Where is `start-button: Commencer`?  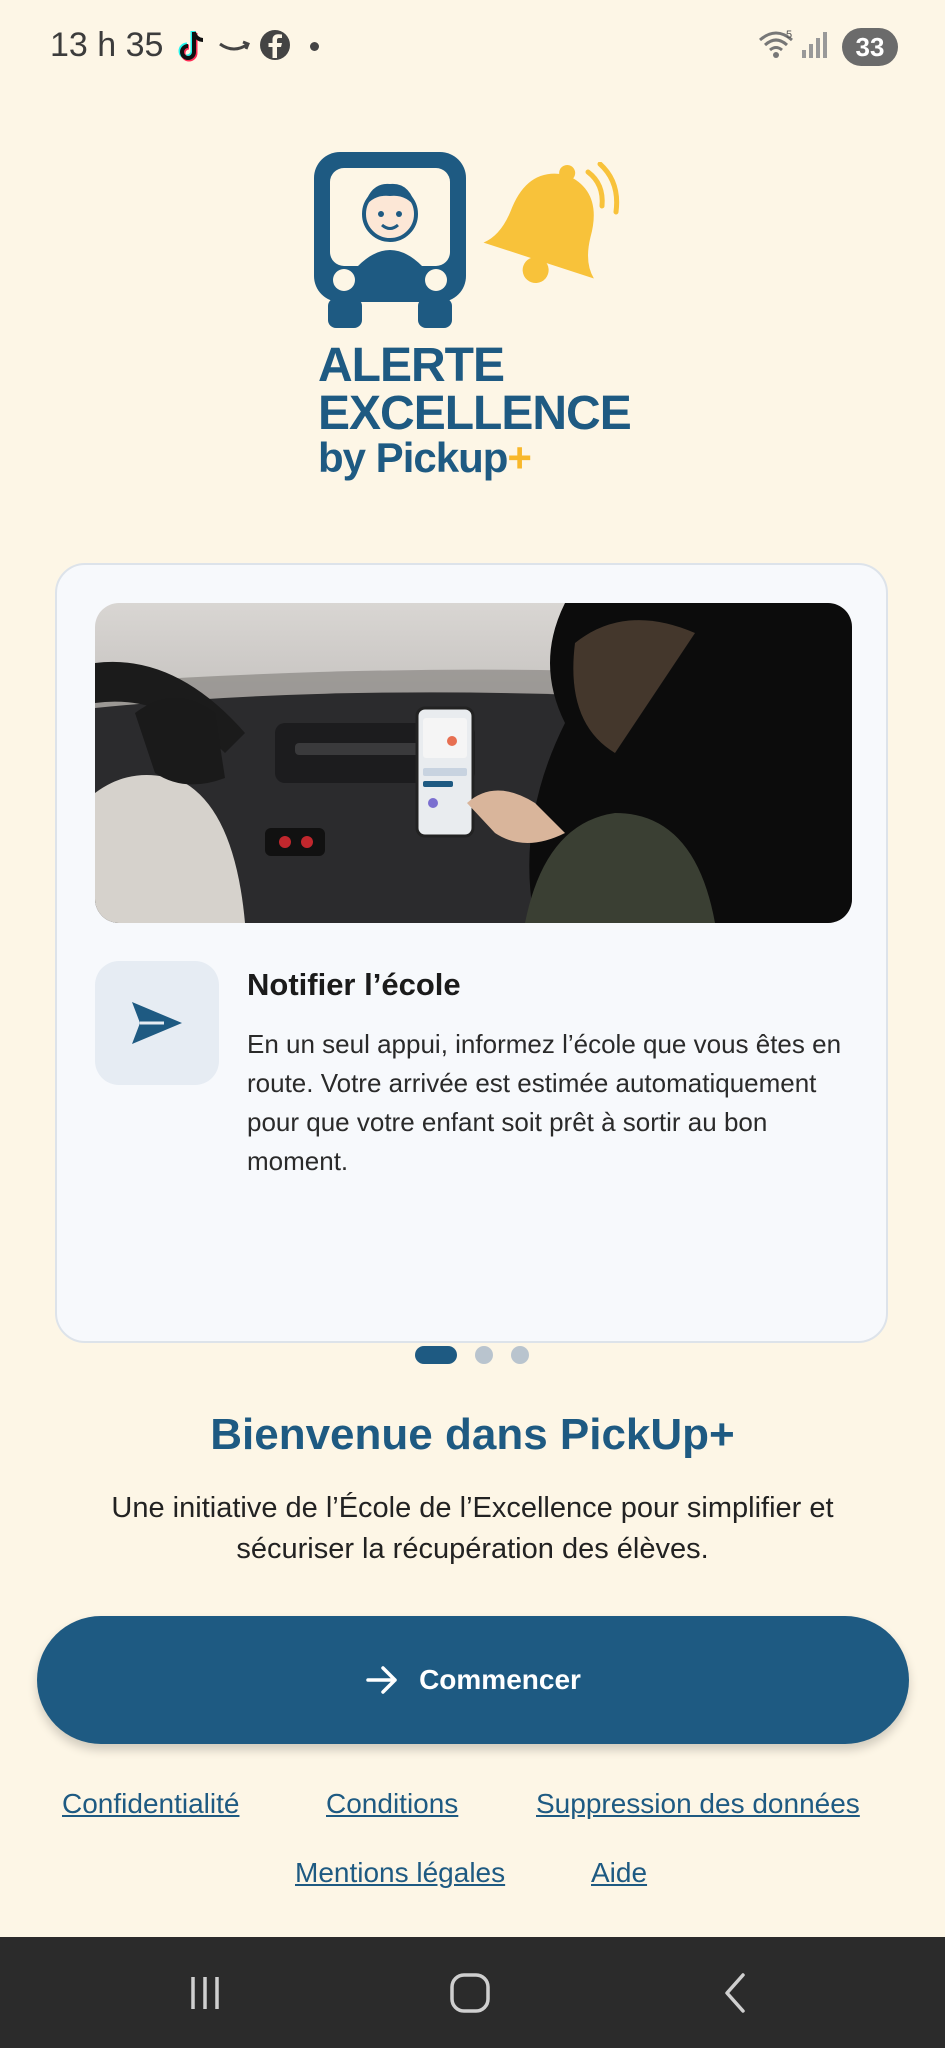 start-button: Commencer is located at coordinates (473, 1680).